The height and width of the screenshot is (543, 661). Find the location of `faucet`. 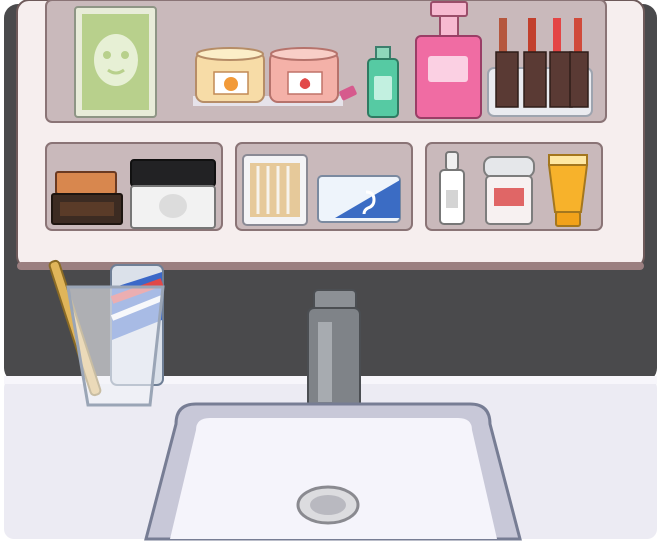

faucet is located at coordinates (334, 349).